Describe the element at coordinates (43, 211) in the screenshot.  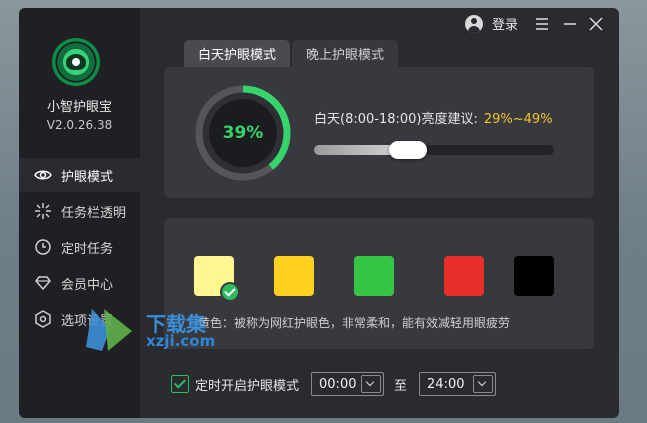
I see `sparkle-icon` at that location.